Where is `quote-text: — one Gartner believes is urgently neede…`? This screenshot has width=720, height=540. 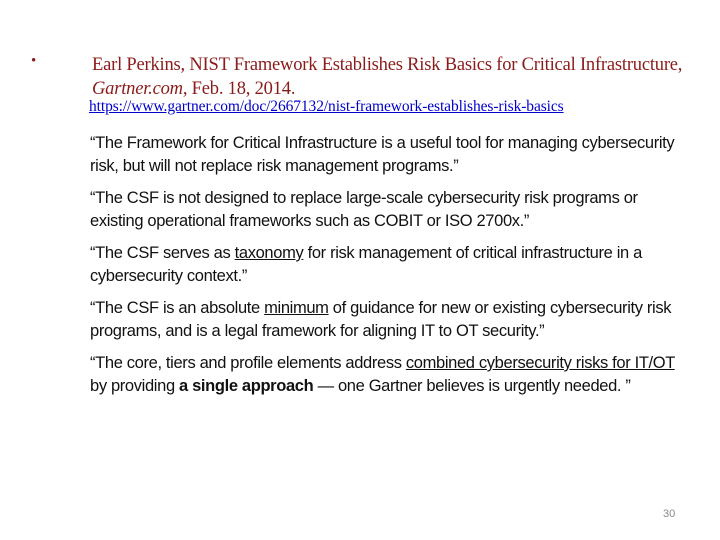 quote-text: — one Gartner believes is urgently neede… is located at coordinates (472, 386).